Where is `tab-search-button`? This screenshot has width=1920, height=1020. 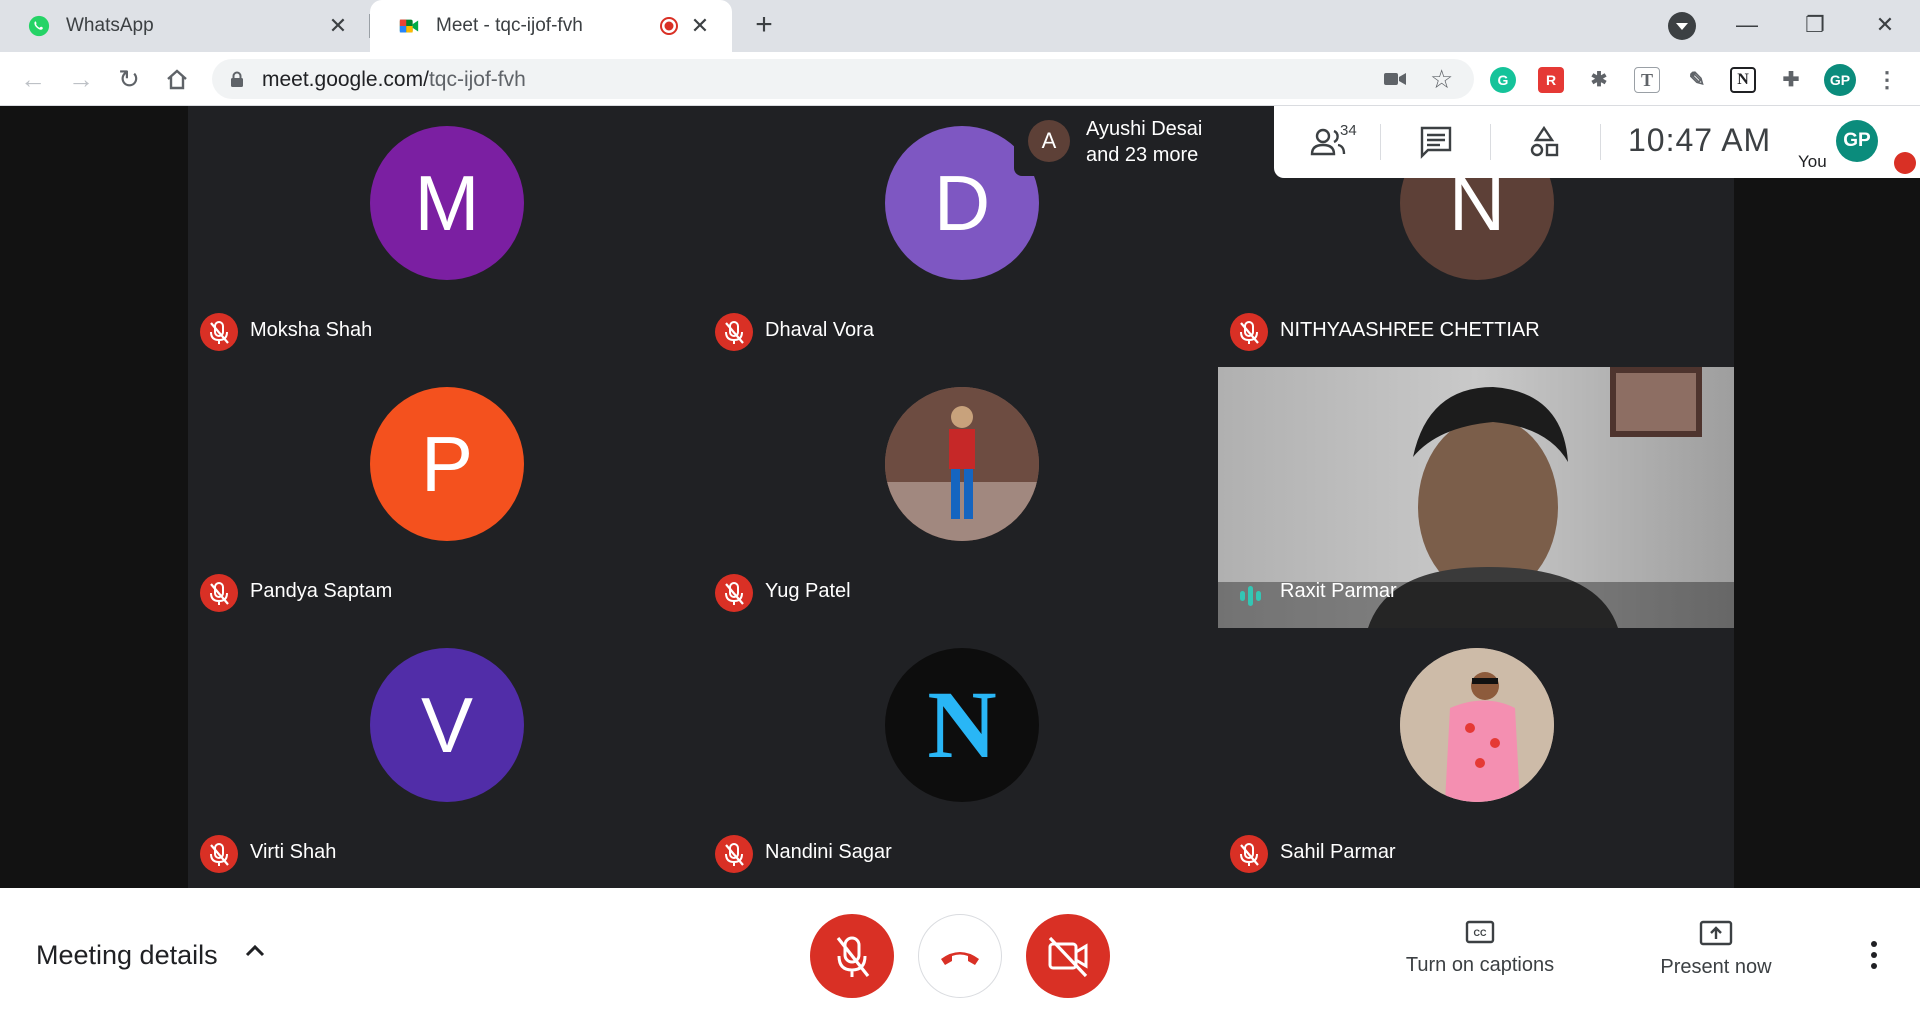
tab-search-button is located at coordinates (1682, 26).